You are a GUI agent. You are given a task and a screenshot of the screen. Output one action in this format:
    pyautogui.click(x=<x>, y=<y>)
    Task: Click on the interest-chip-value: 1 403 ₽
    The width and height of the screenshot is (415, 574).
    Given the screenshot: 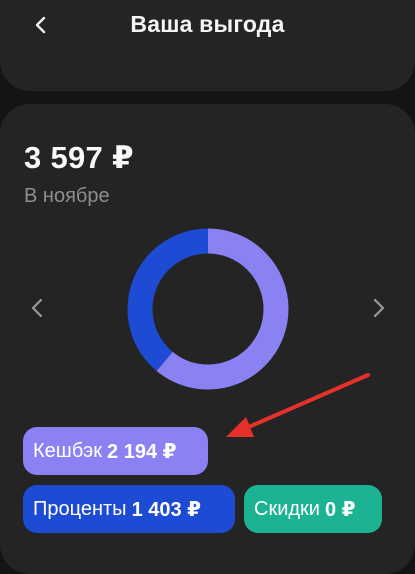 What is the action you would take?
    pyautogui.click(x=166, y=509)
    